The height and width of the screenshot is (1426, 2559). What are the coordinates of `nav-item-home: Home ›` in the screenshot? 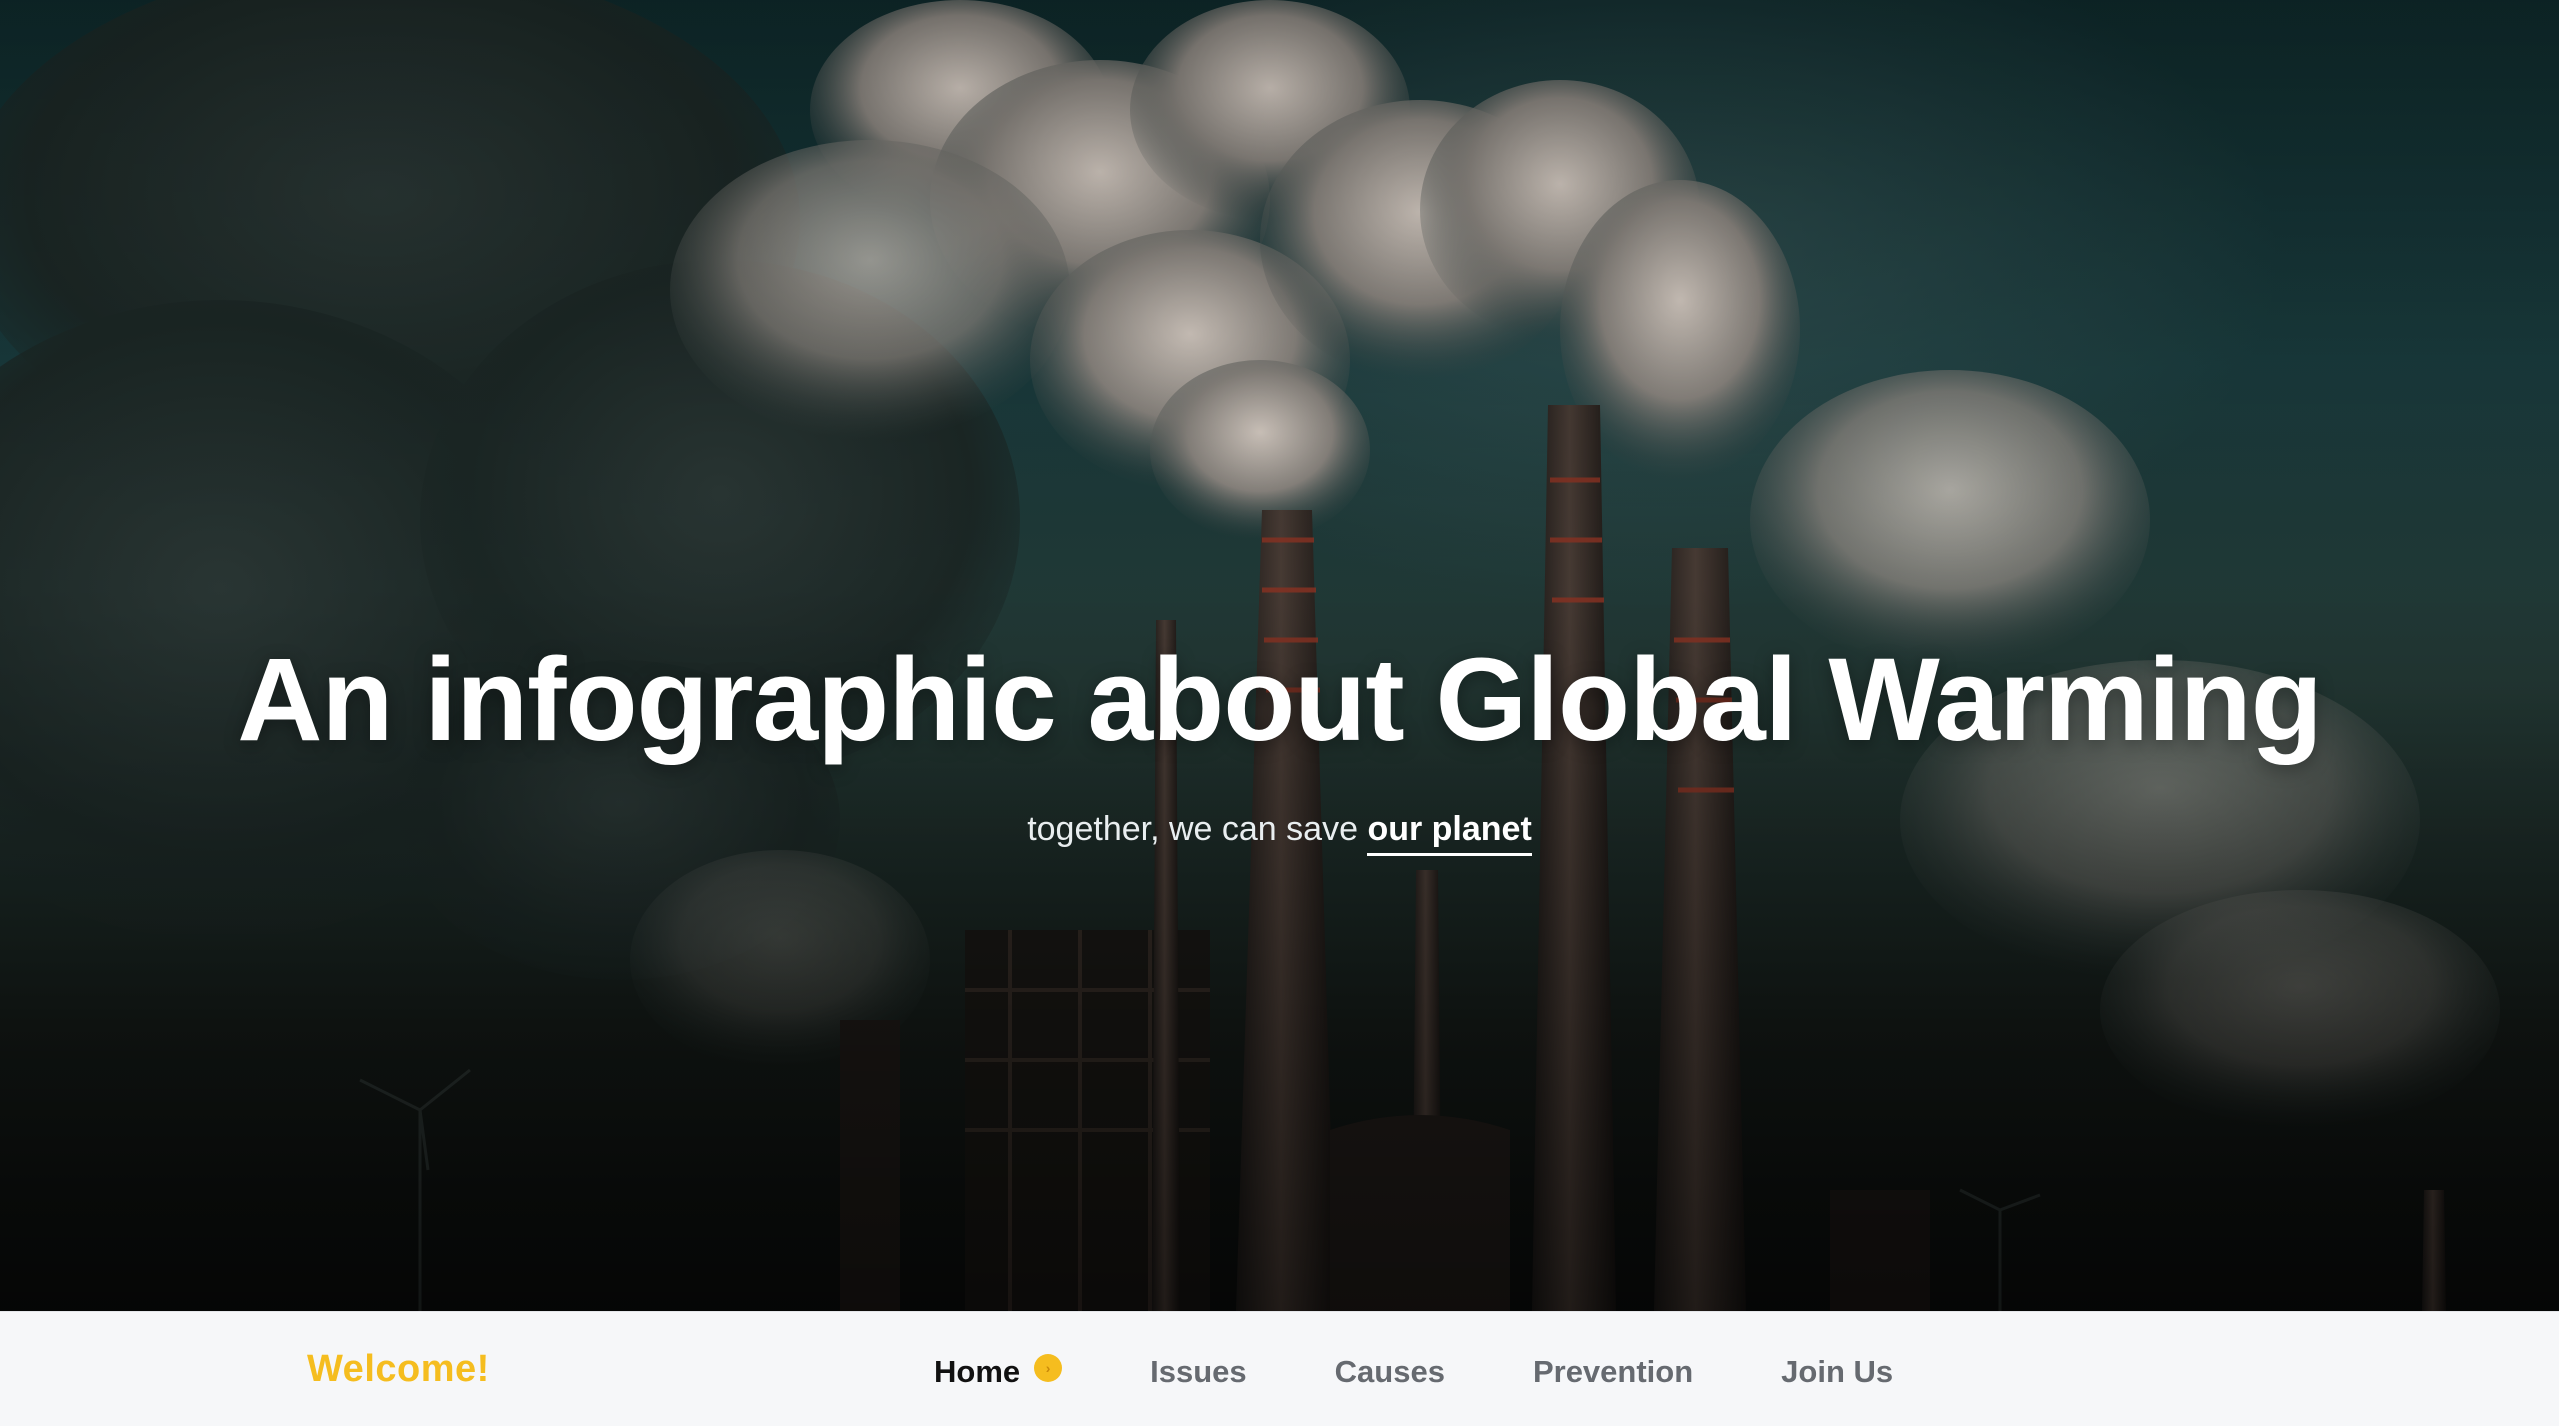 It's located at (998, 1372).